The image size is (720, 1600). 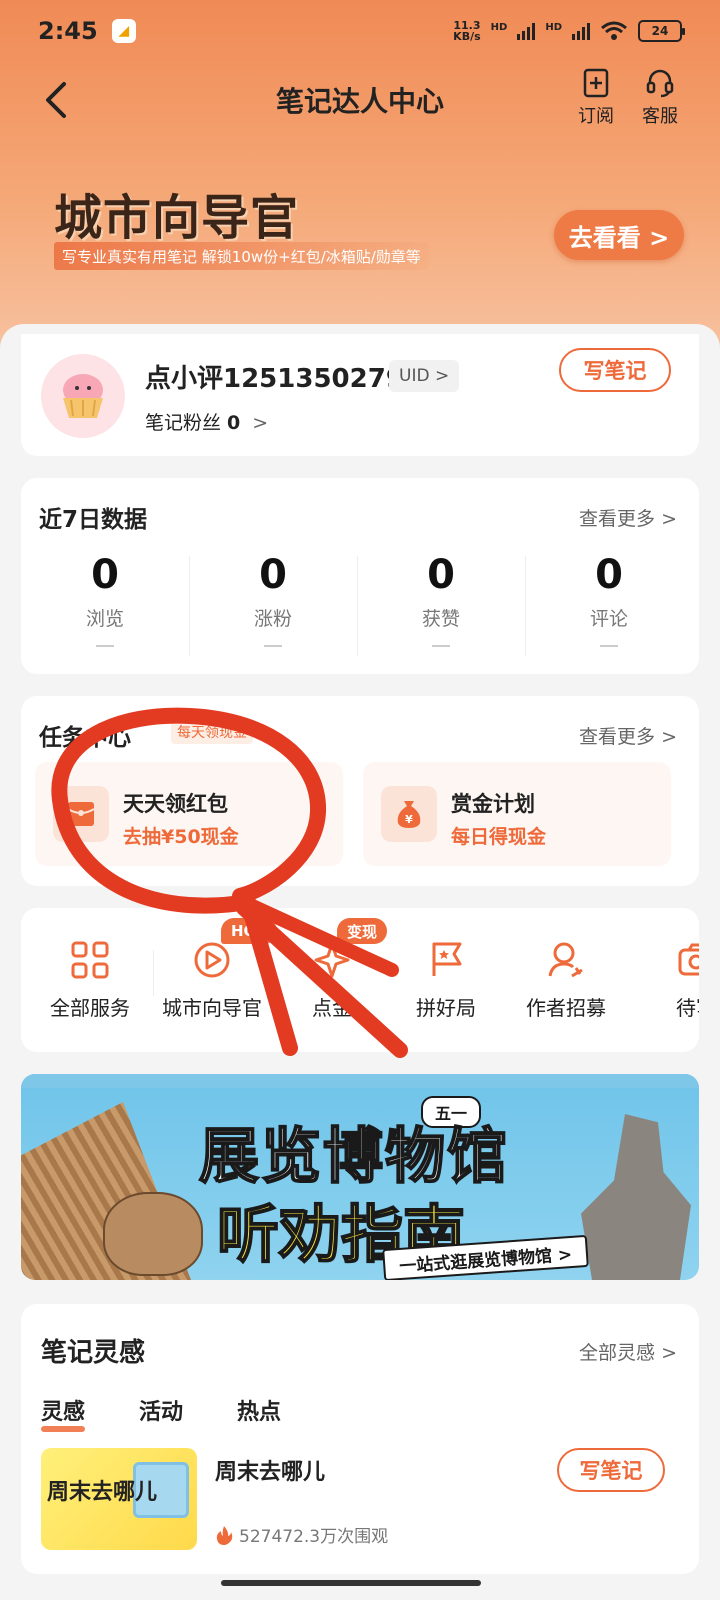 I want to click on status-right: 11.3 KB/s HD HD 24, so click(x=569, y=31).